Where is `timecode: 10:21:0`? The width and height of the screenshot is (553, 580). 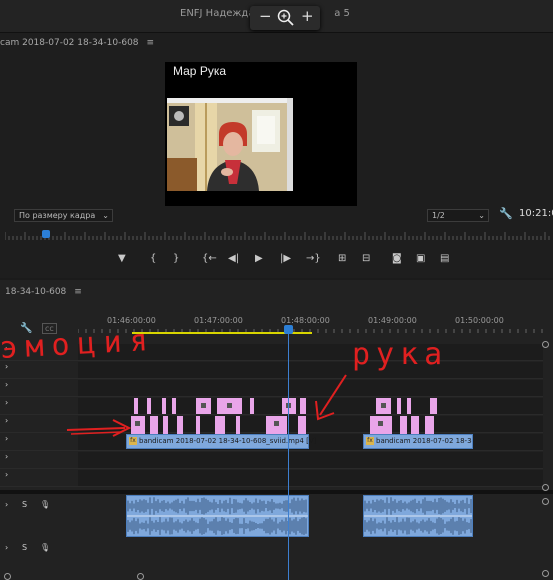
timecode: 10:21:0 is located at coordinates (536, 213).